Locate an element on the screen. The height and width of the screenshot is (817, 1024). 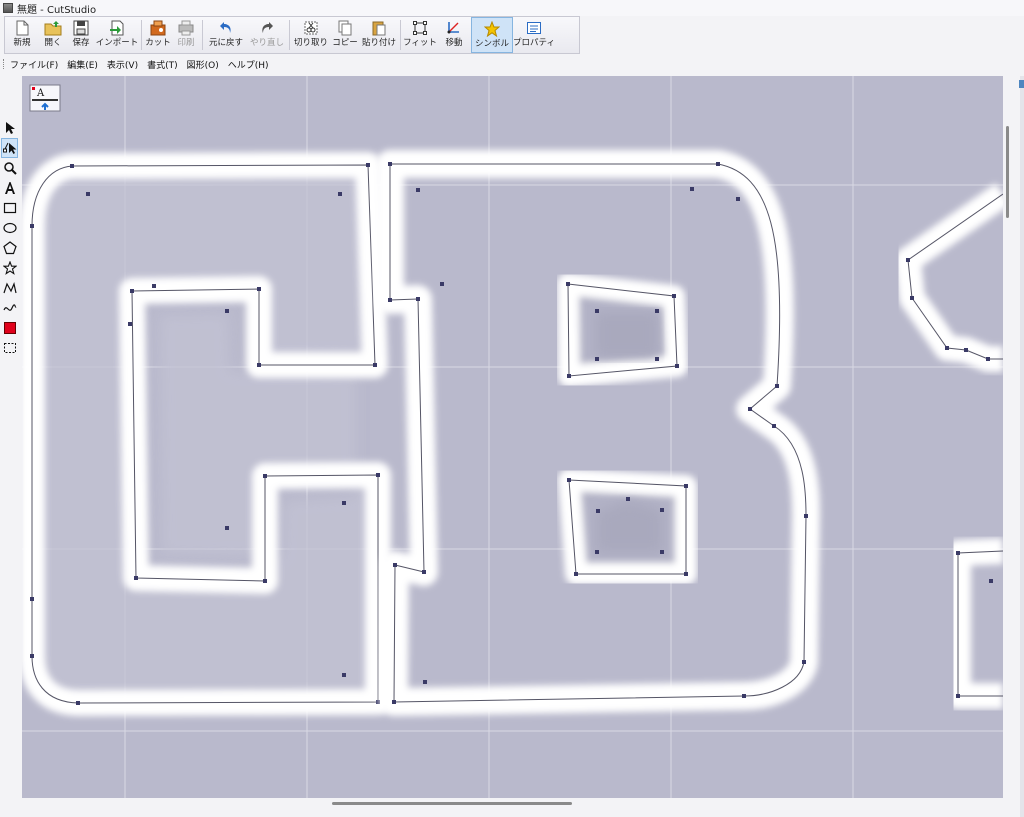
fit-icon is located at coordinates (420, 28).